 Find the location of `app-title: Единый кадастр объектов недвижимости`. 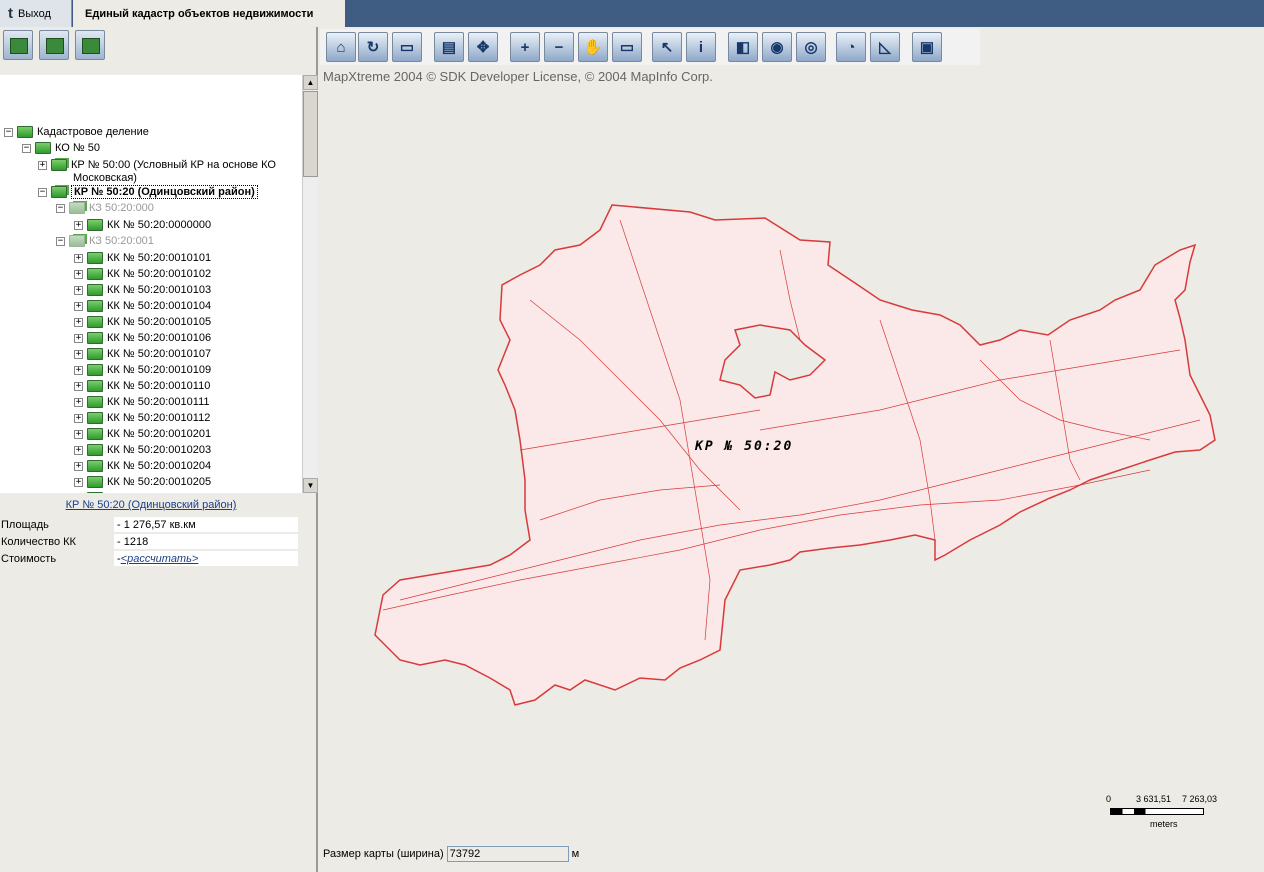

app-title: Единый кадастр объектов недвижимости is located at coordinates (199, 13).